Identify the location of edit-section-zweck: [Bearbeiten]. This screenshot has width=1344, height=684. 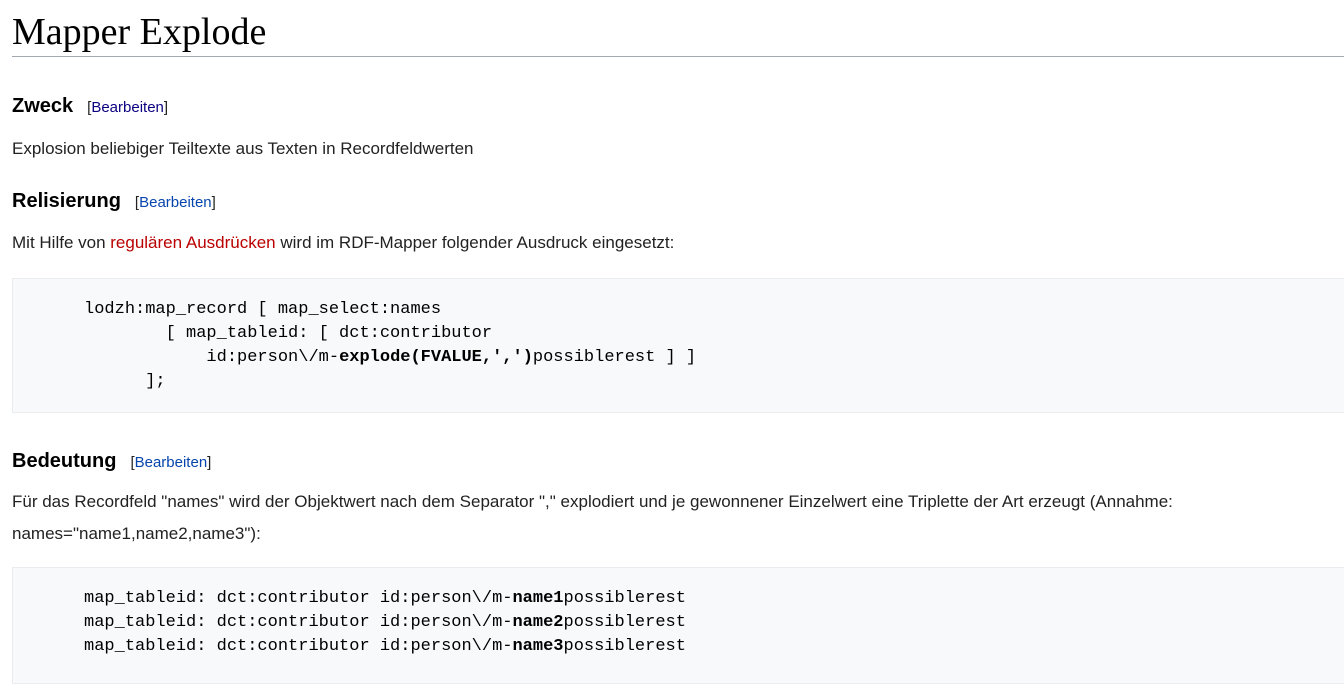
(127, 107).